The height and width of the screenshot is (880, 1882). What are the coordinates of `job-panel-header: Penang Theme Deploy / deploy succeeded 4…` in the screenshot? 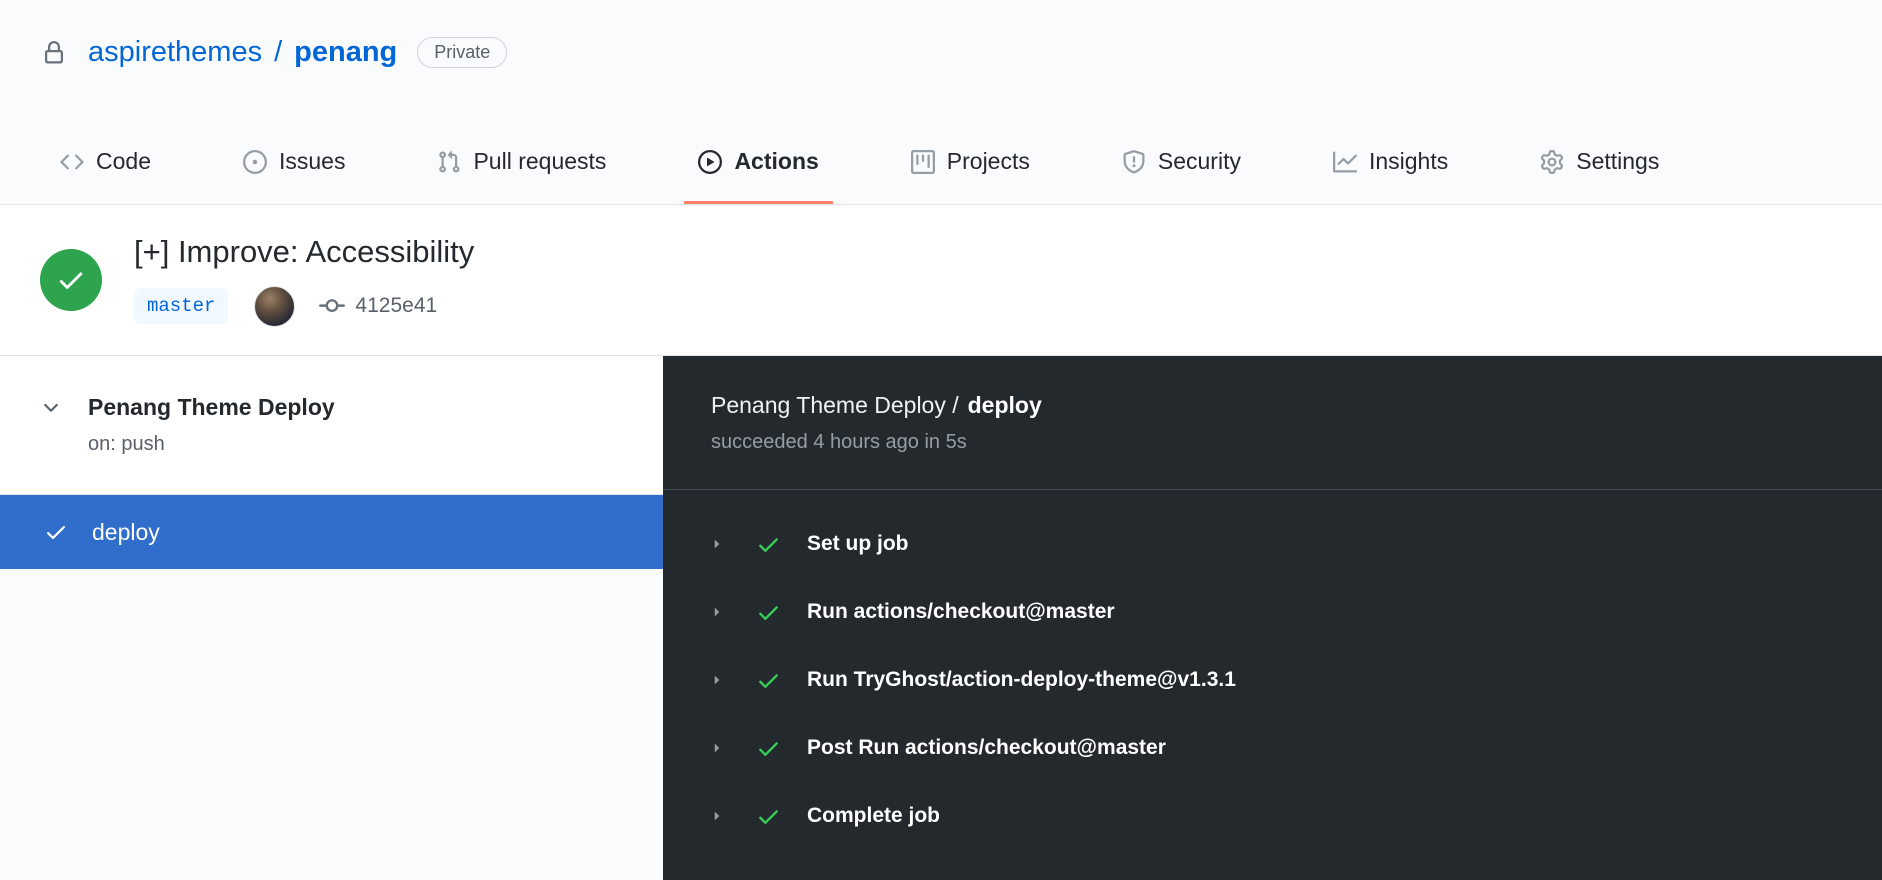 It's located at (1272, 423).